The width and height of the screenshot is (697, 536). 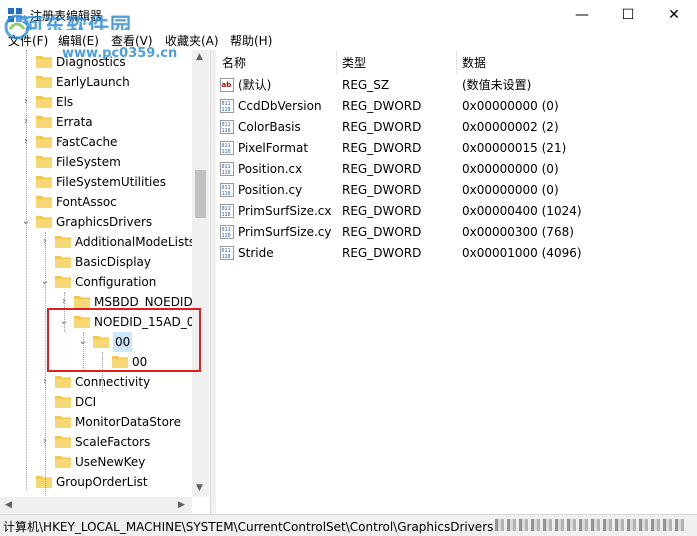 I want to click on tree-node-label: Configuration, so click(x=116, y=282).